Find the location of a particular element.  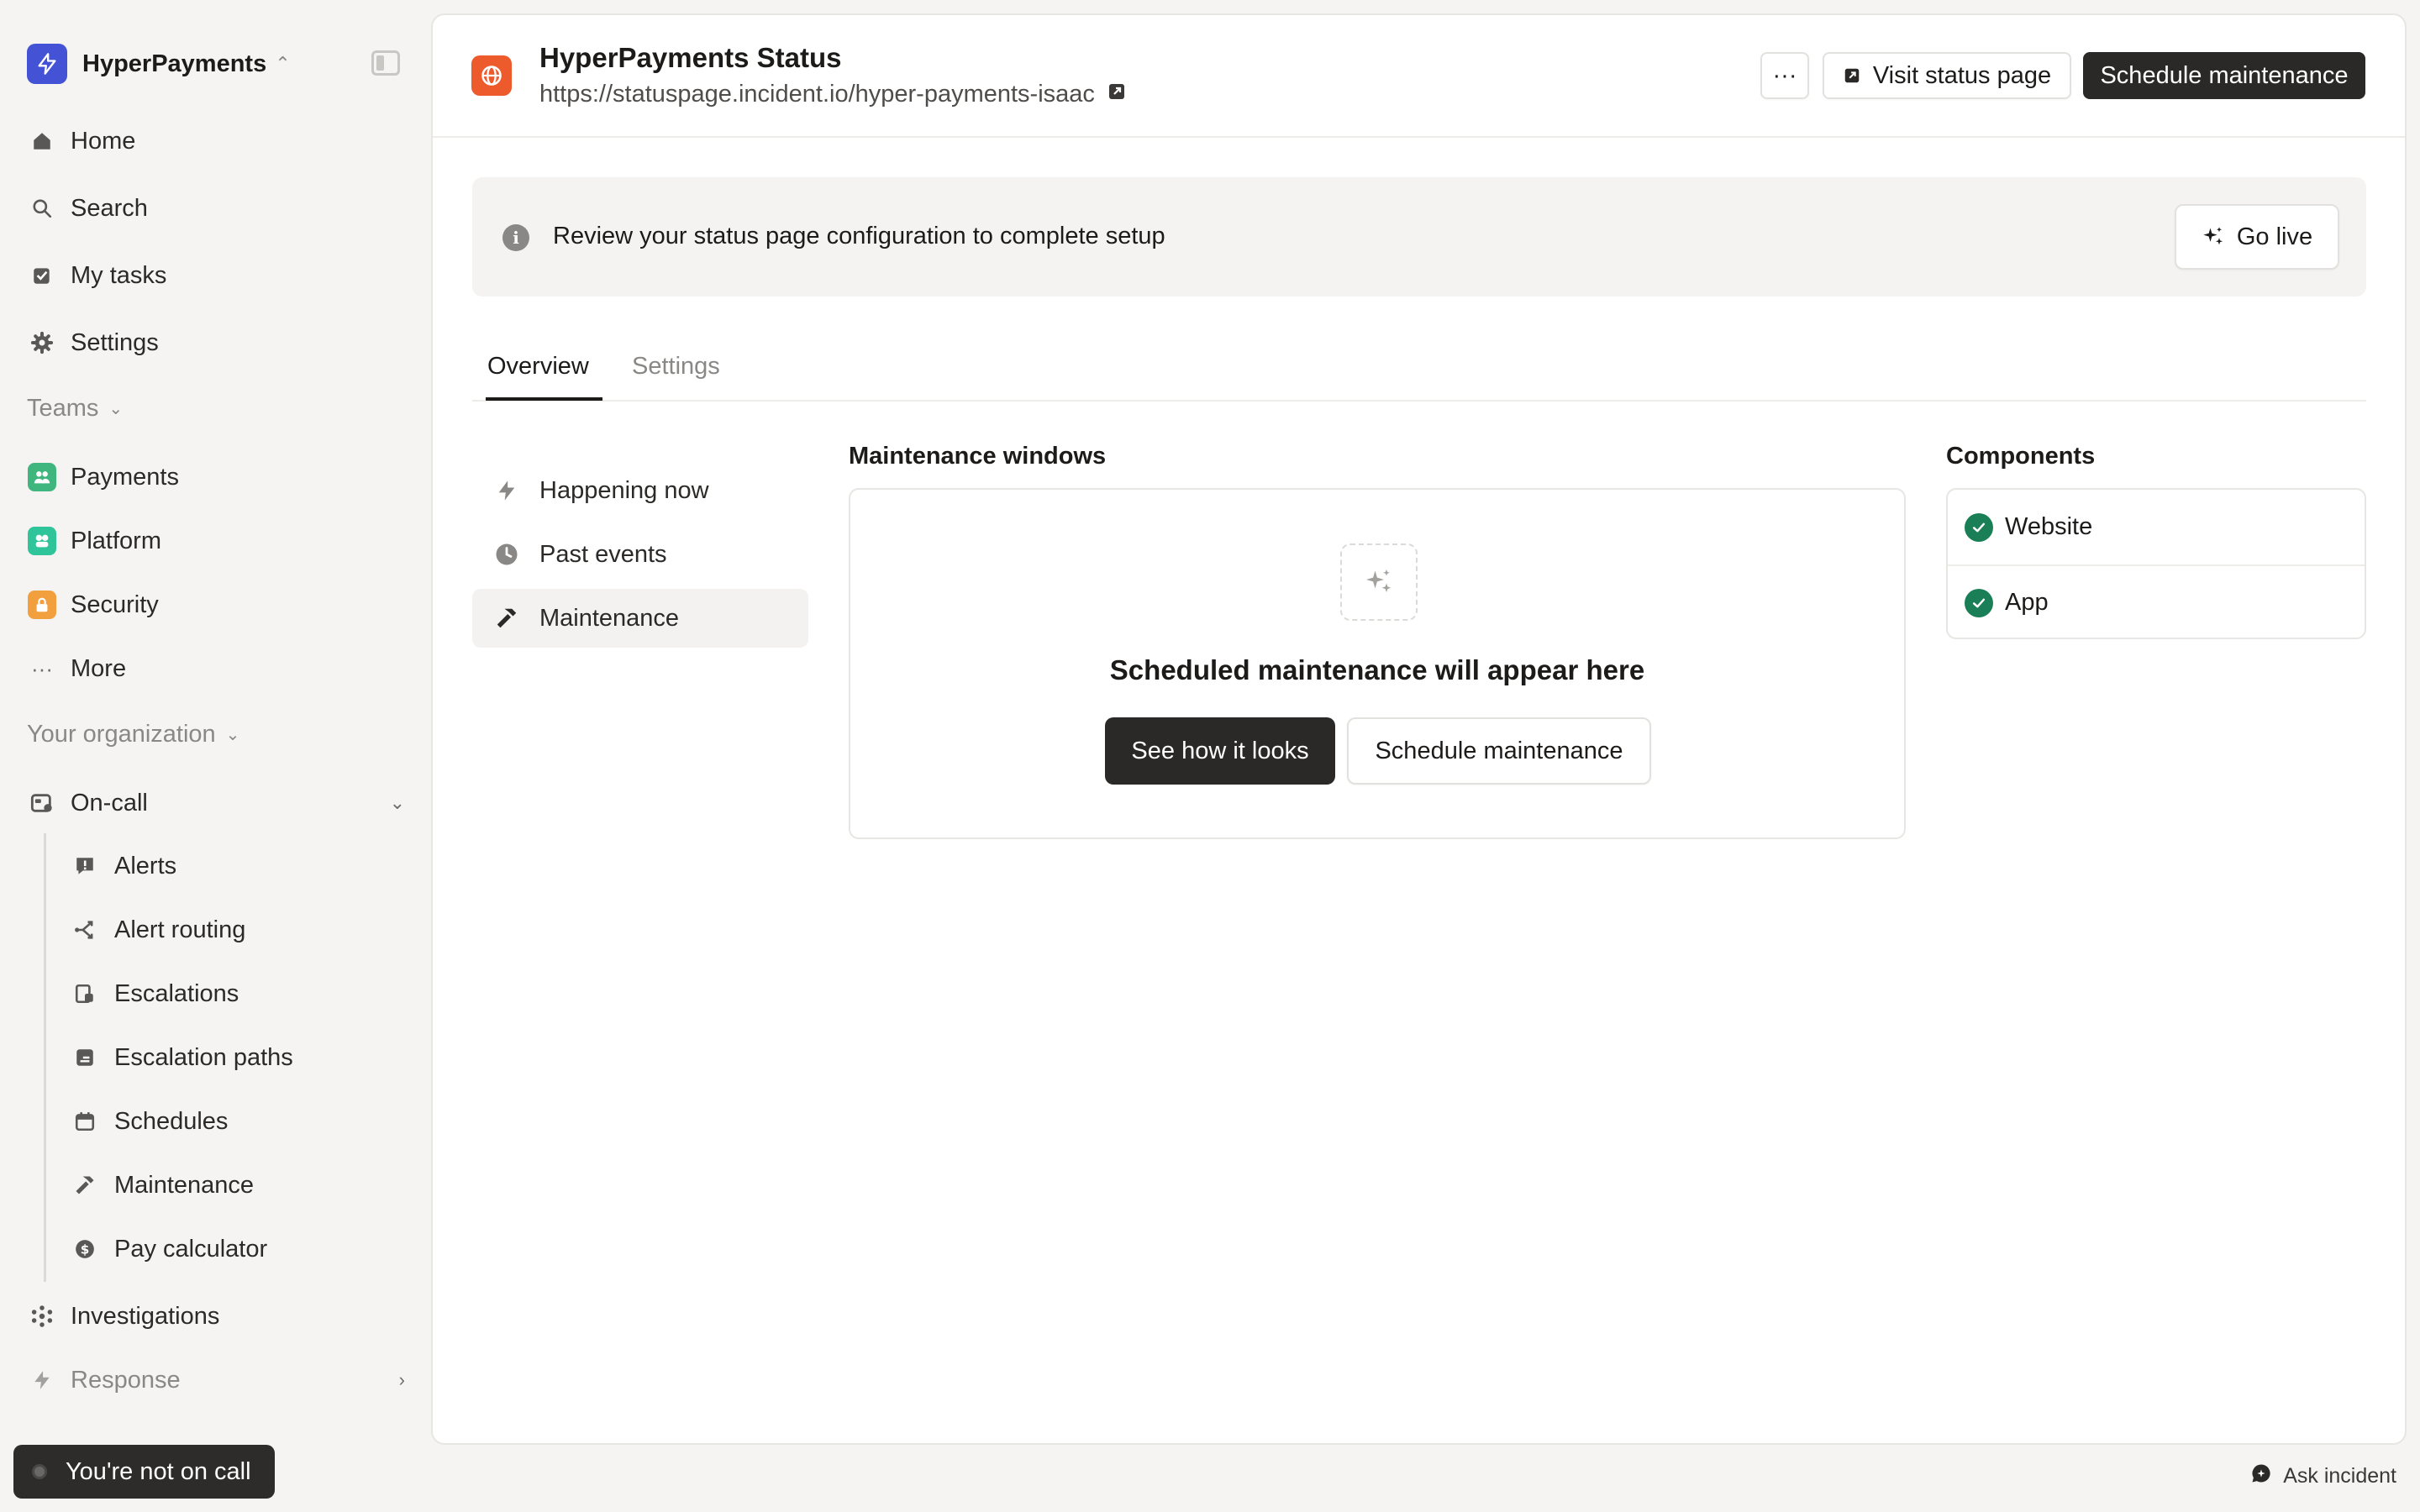

team-platform-icon is located at coordinates (42, 541).